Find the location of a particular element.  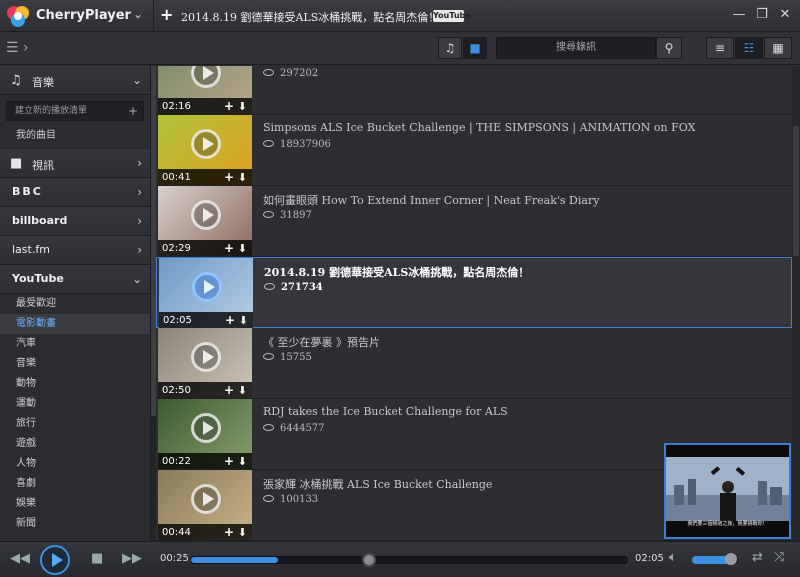

sidebar-category-item: 旅行 is located at coordinates (75, 424).